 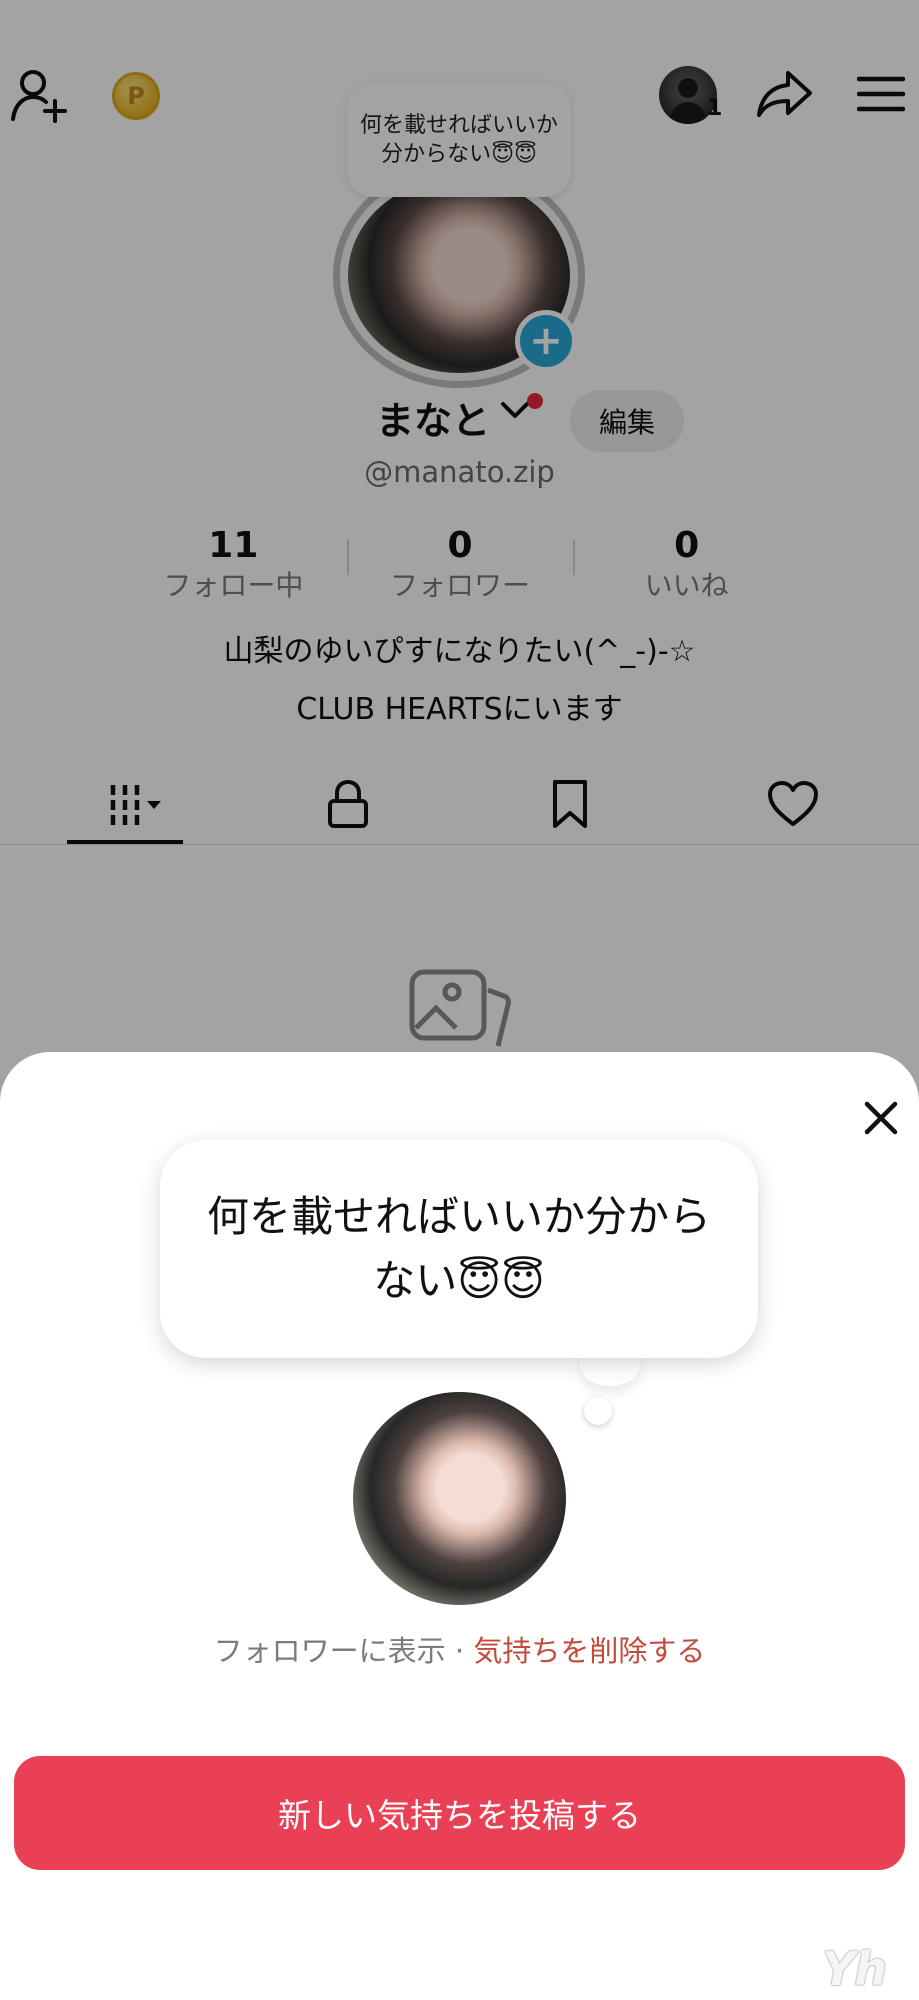 I want to click on visibility-text: フォロワーに表示 ·, so click(x=343, y=1651).